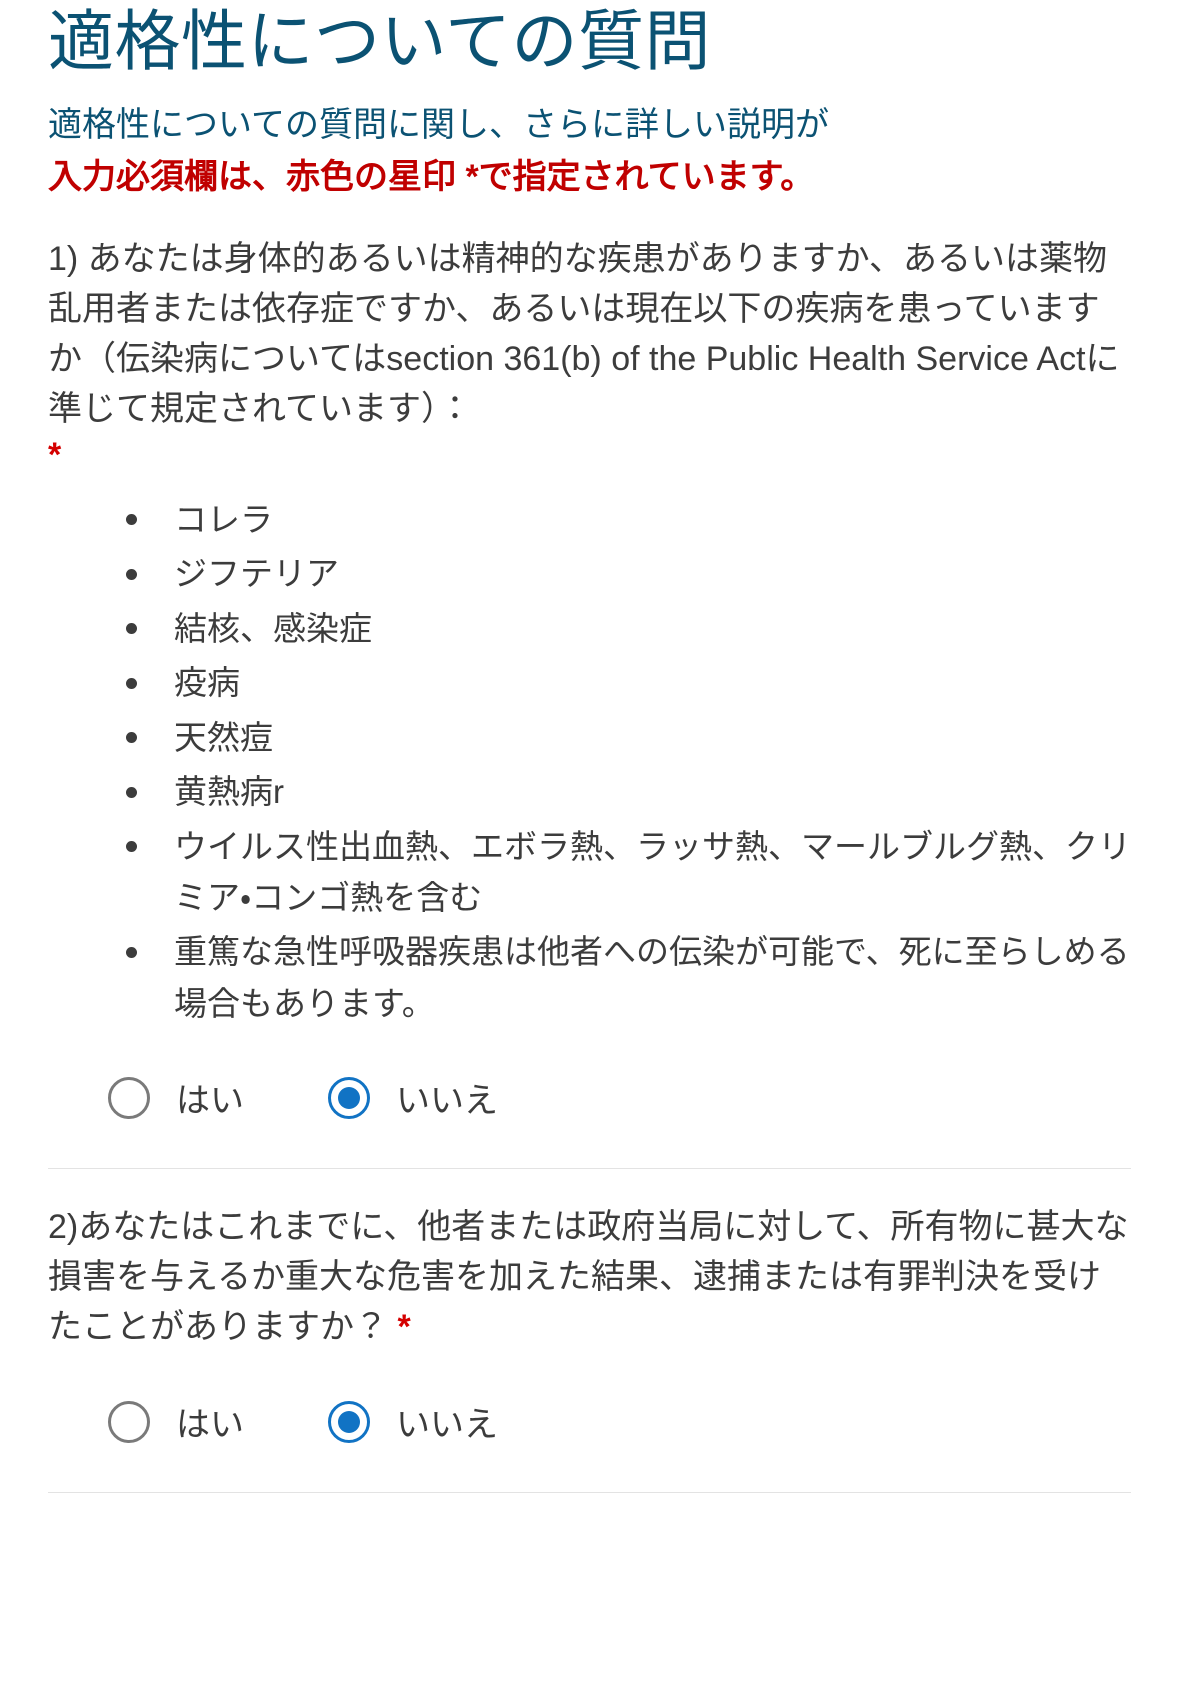  Describe the element at coordinates (625, 737) in the screenshot. I see `list-item: 天然痘` at that location.